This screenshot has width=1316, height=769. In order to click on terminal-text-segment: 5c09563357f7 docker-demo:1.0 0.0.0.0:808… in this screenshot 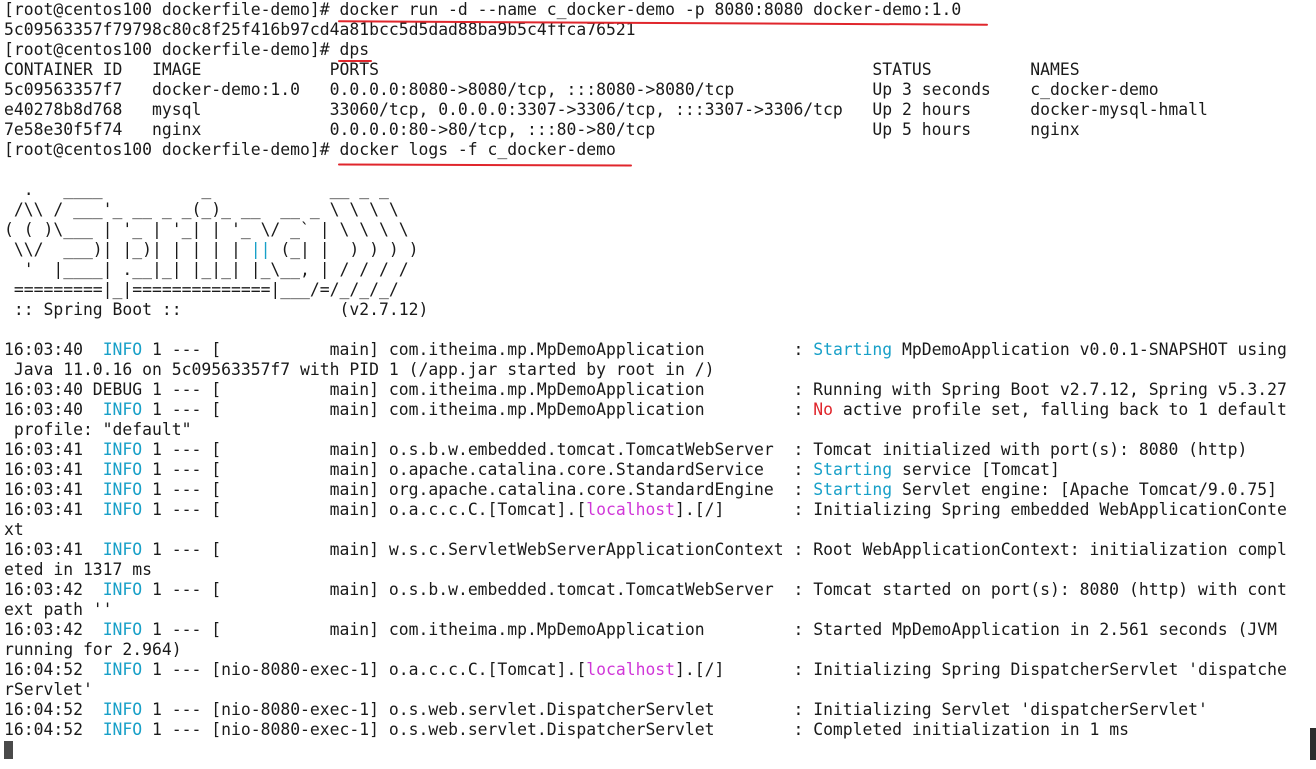, I will do `click(581, 89)`.